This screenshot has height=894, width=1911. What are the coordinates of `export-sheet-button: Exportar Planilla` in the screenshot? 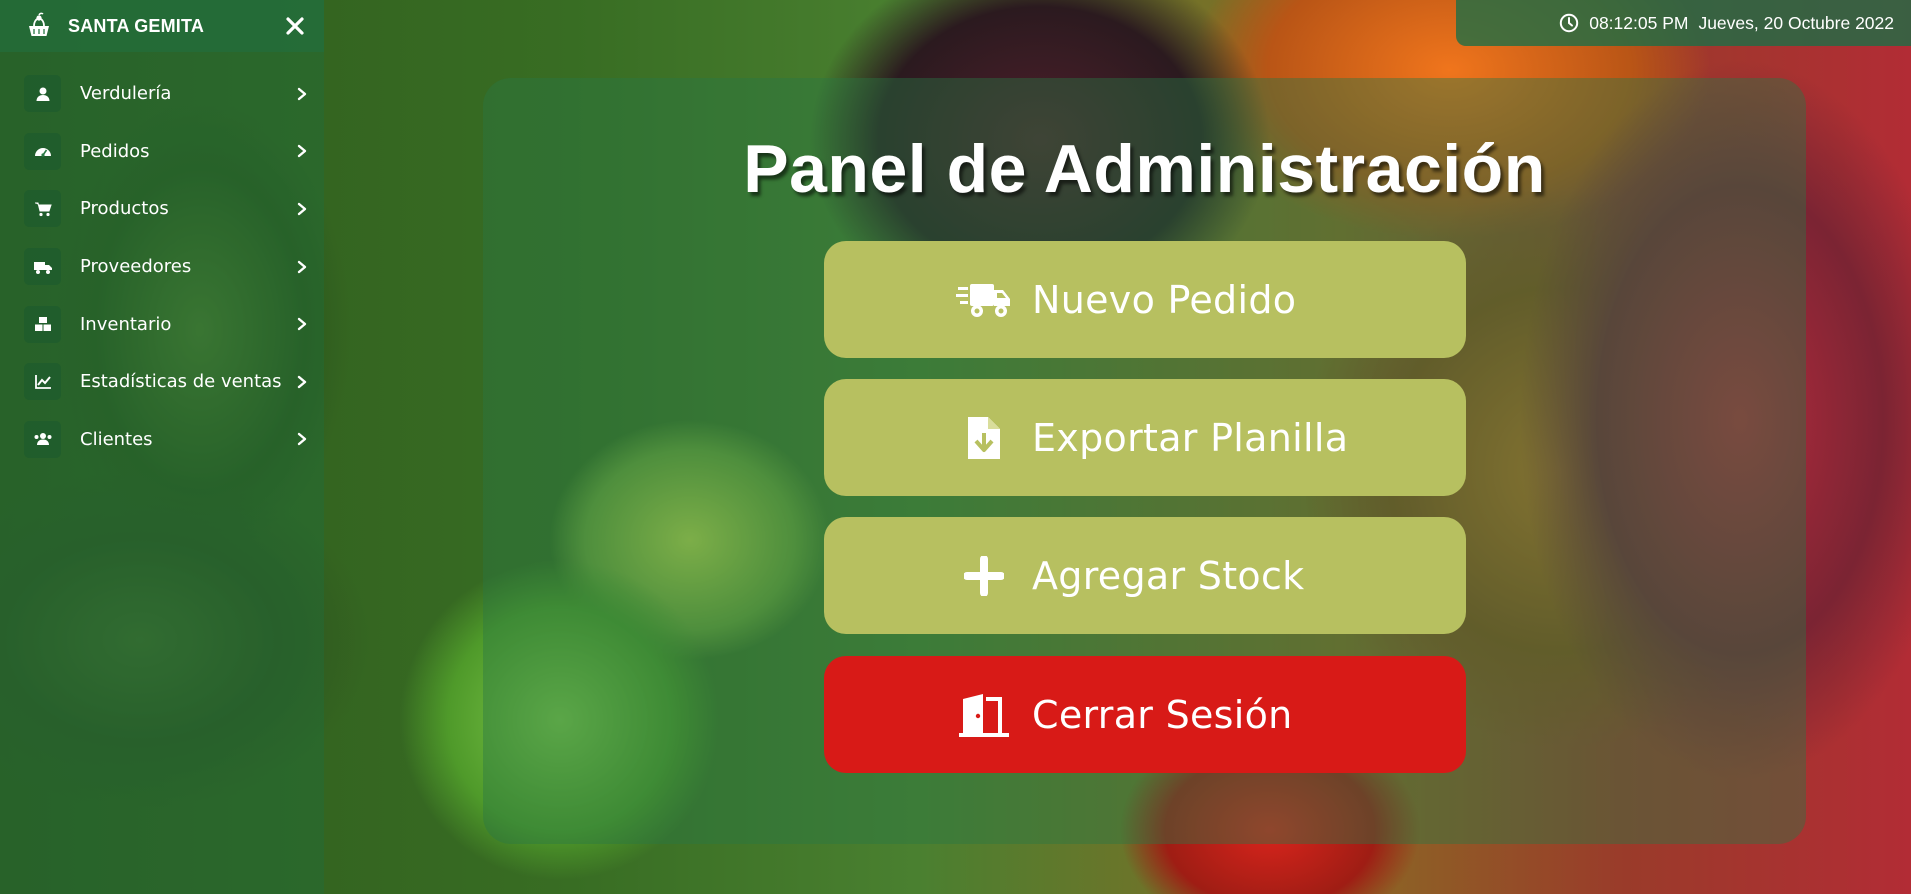 It's located at (1145, 437).